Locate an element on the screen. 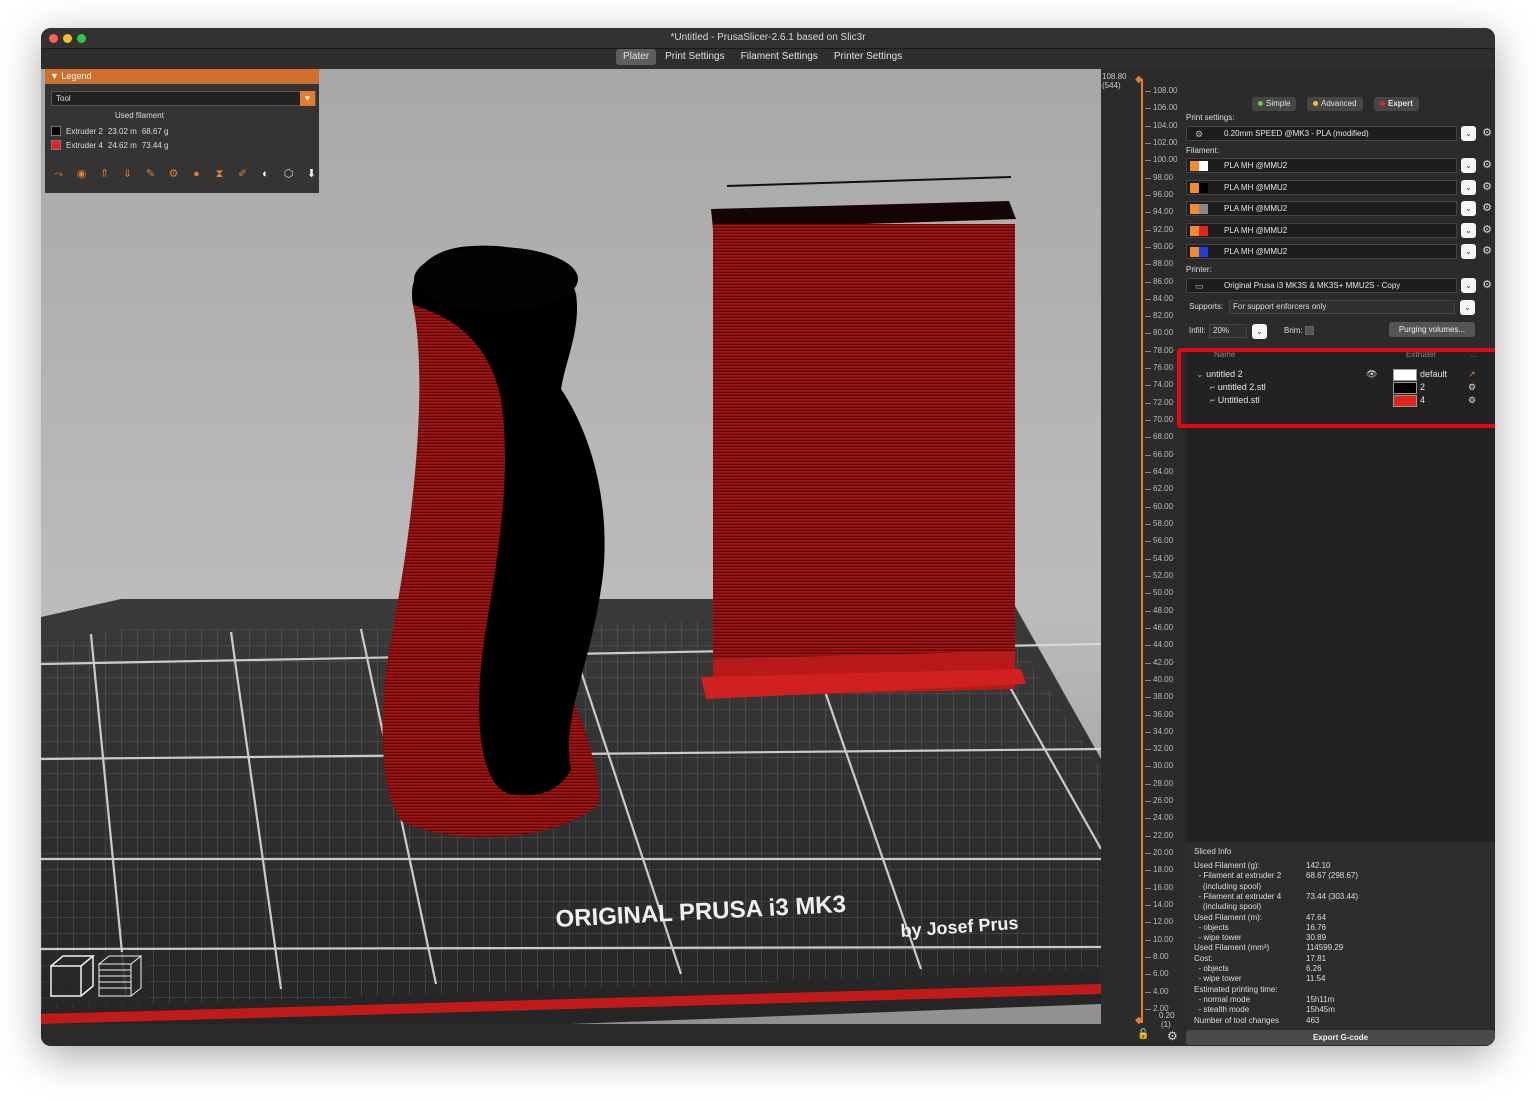 The width and height of the screenshot is (1536, 1101). legend-header: ▼ Legend is located at coordinates (182, 76).